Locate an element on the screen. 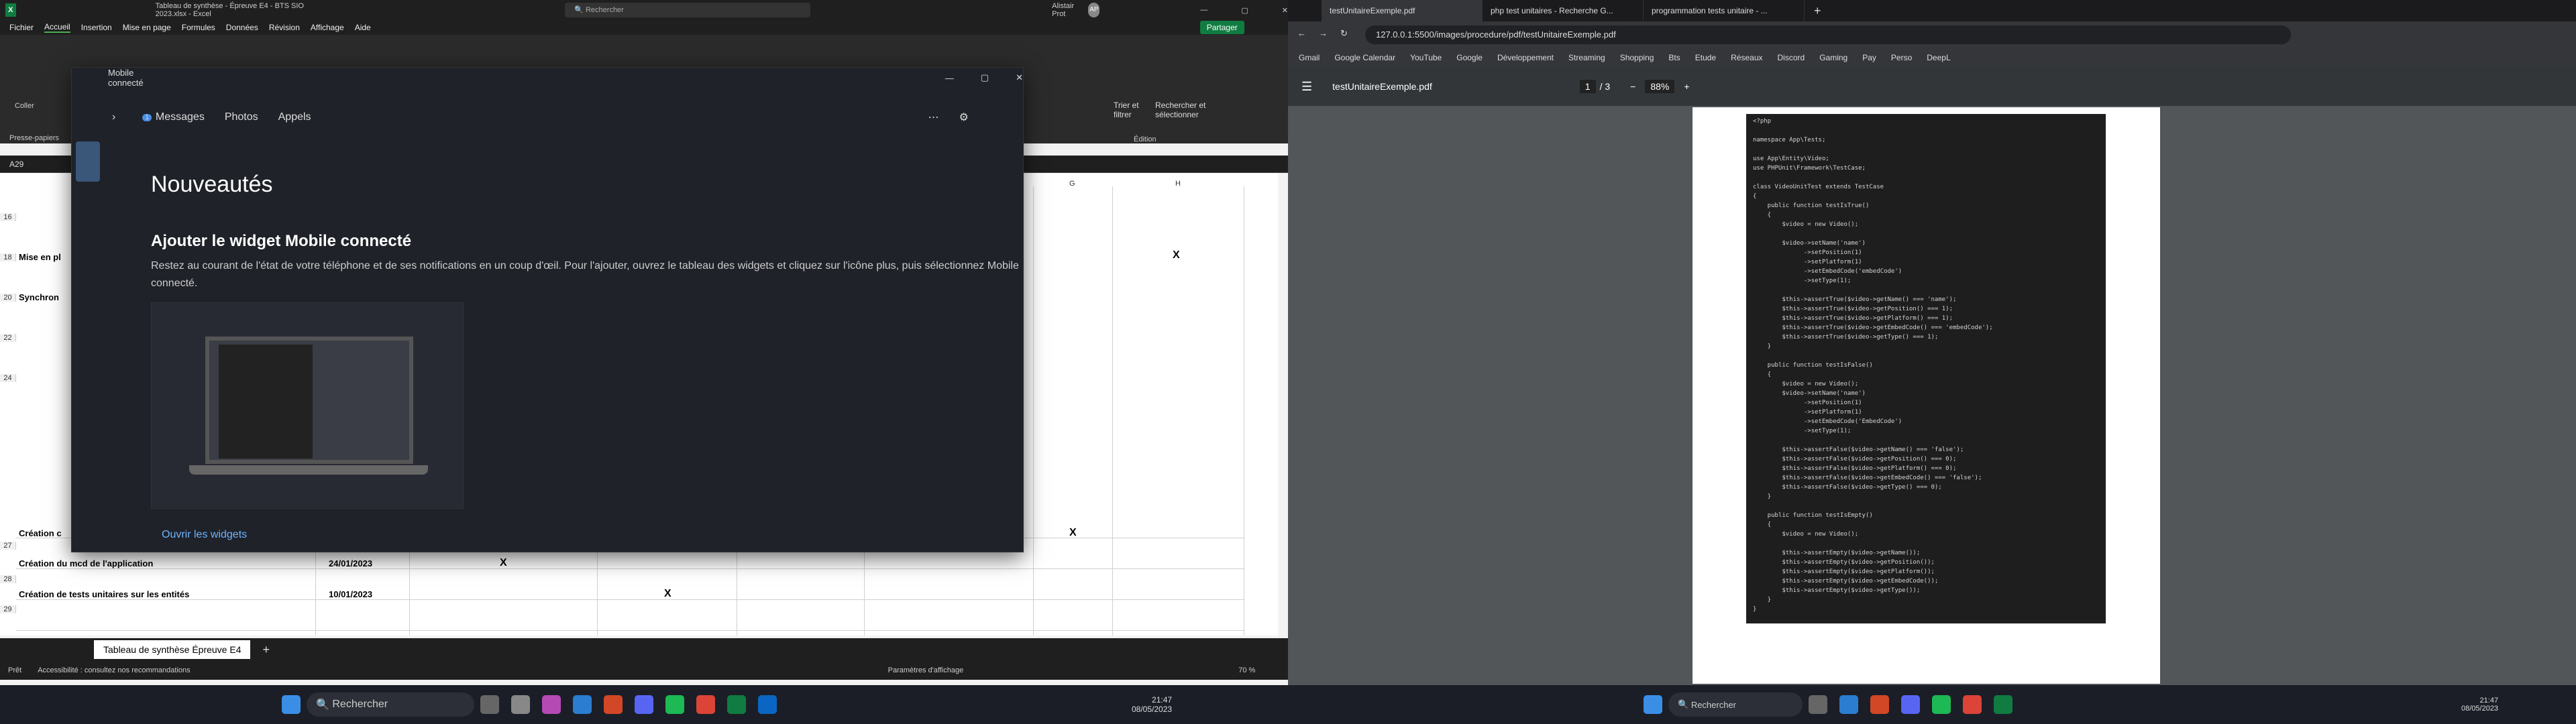 The width and height of the screenshot is (2576, 724). chevron-right-icon: › is located at coordinates (113, 117).